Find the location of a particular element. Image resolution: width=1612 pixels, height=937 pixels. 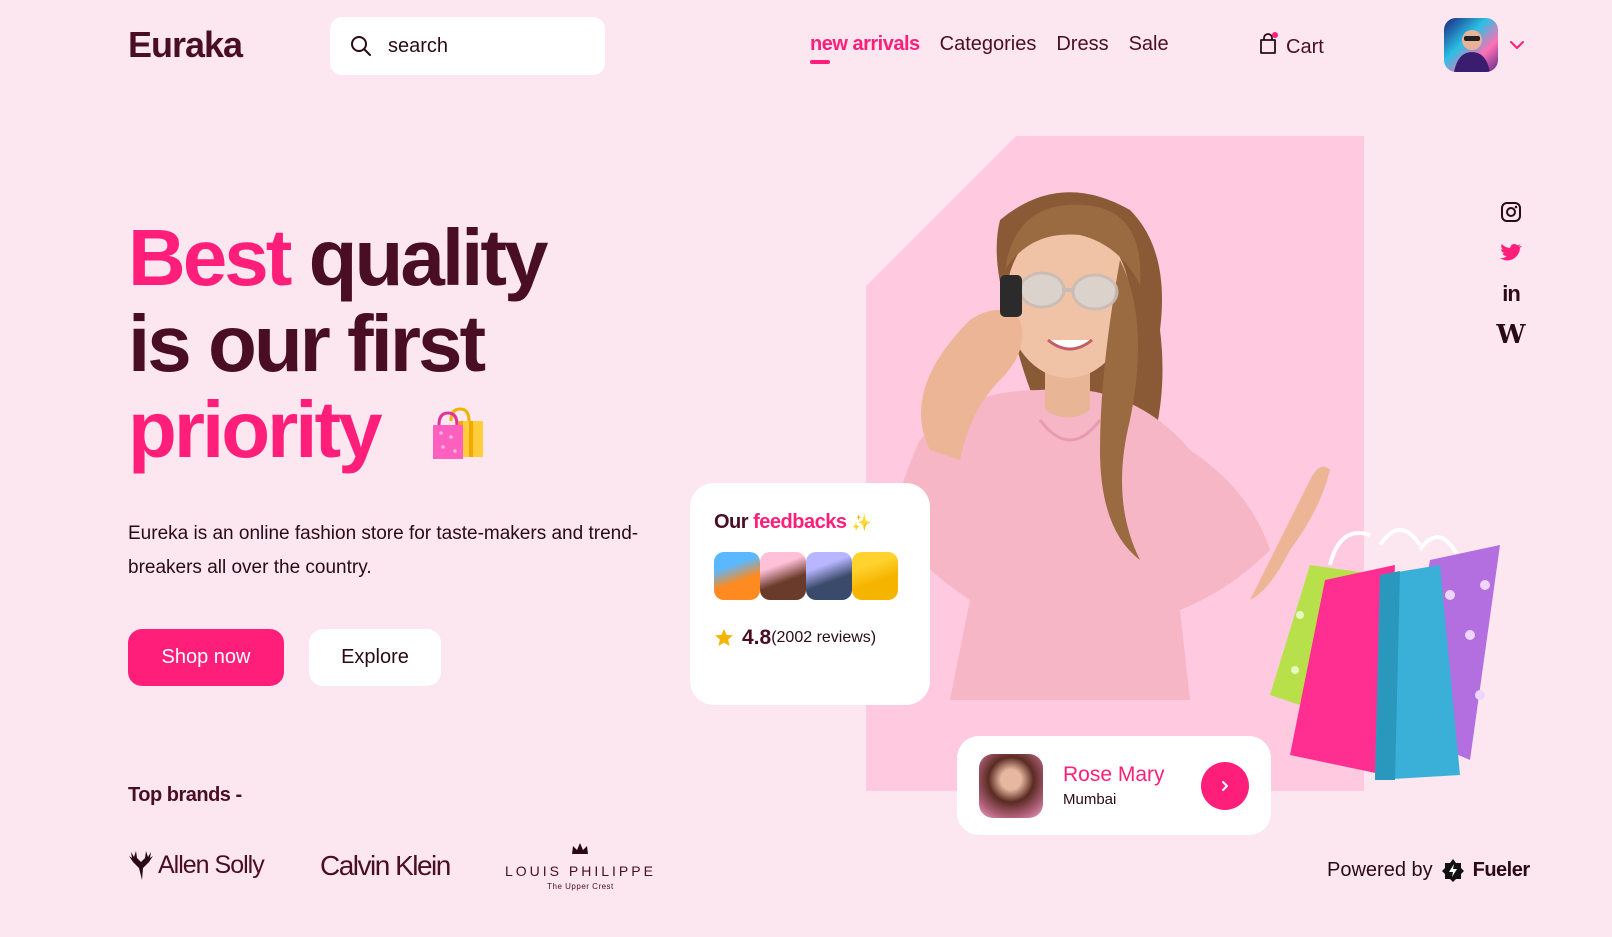

stag-icon is located at coordinates (141, 865).